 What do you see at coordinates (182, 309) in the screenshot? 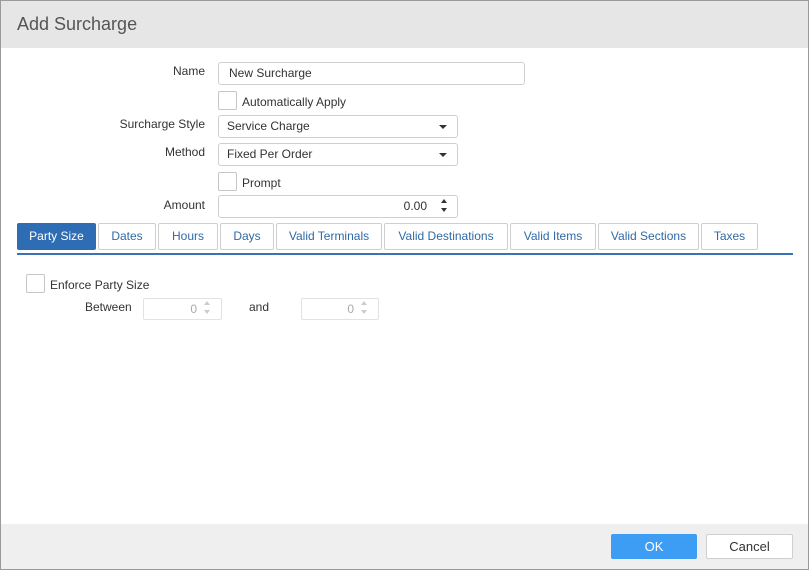
I see `between-min-input: 0` at bounding box center [182, 309].